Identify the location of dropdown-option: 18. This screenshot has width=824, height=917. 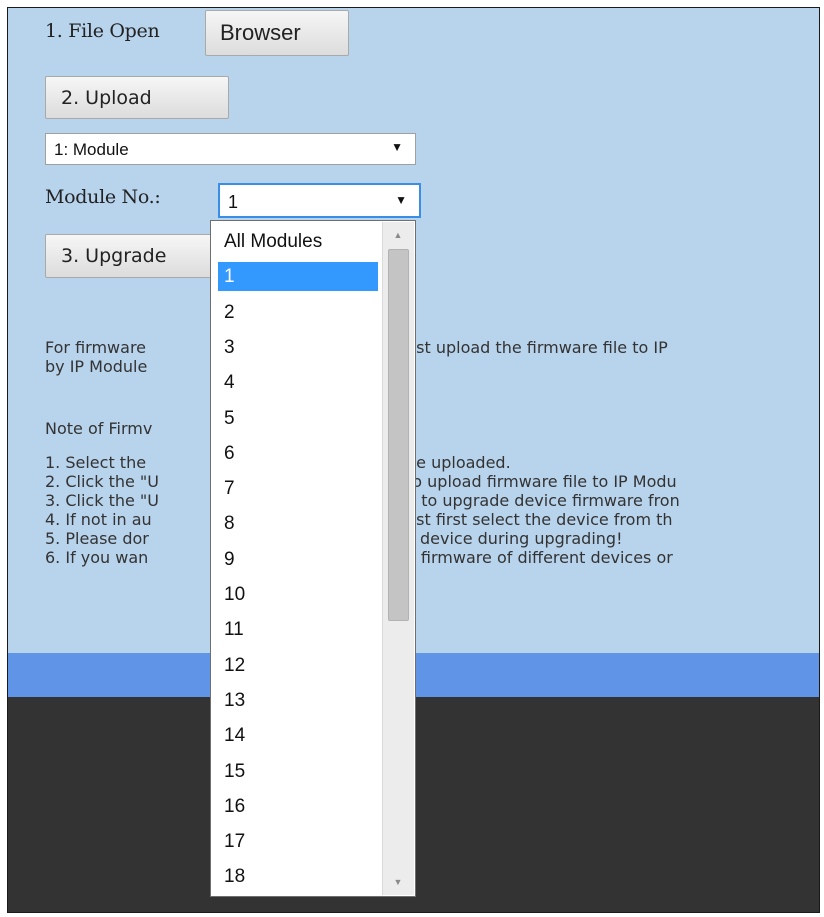
(298, 876).